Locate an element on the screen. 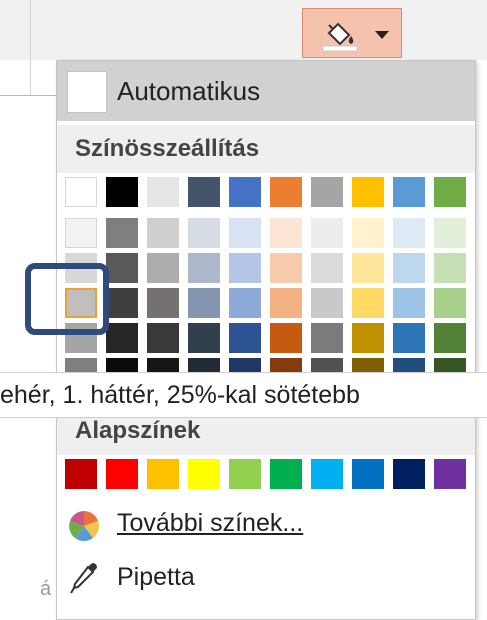 This screenshot has height=620, width=487. selected-swatch-highlight-frame is located at coordinates (67, 299).